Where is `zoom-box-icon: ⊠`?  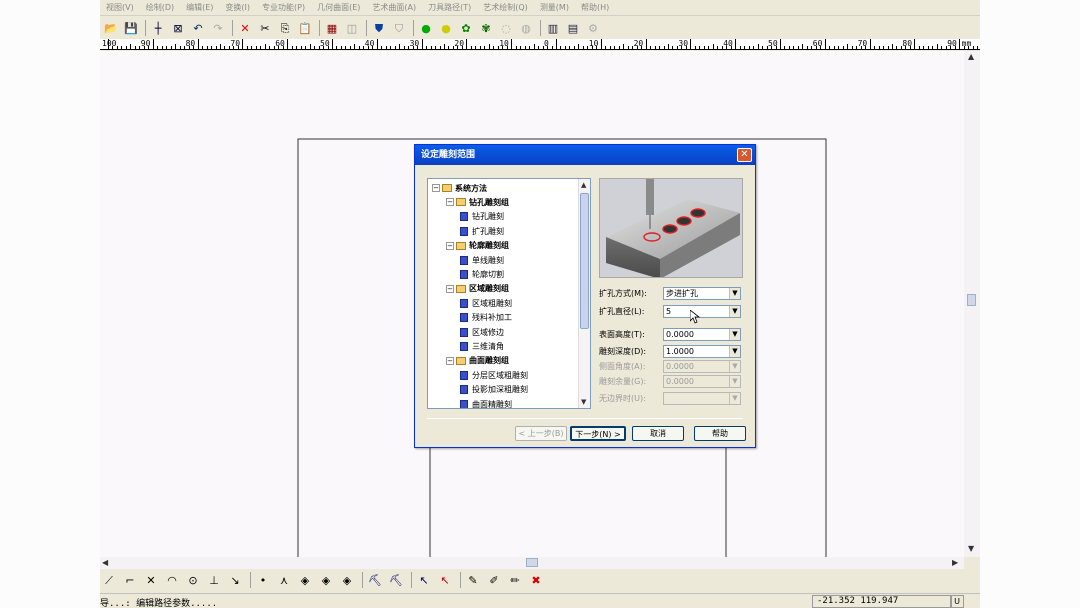
zoom-box-icon: ⊠ is located at coordinates (178, 28).